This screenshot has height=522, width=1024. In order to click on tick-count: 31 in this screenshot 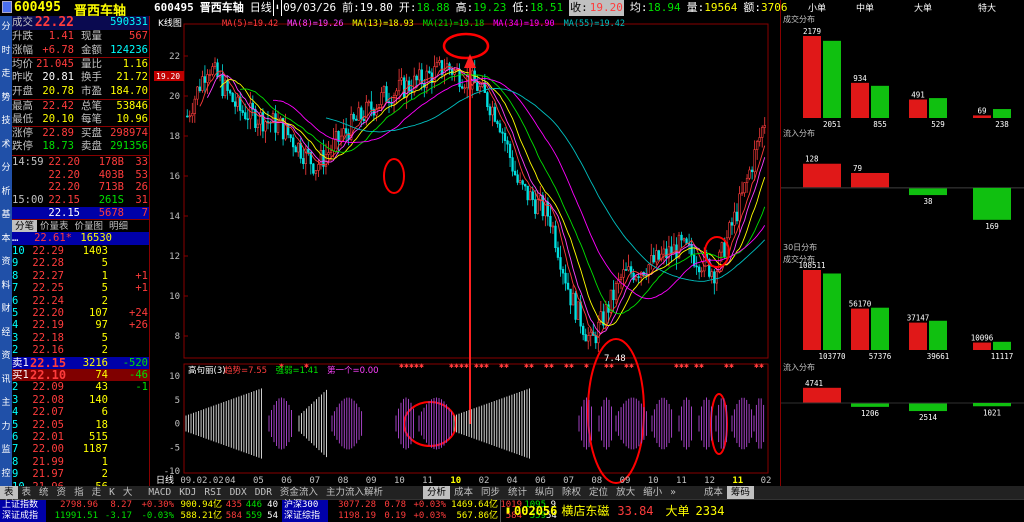, I will do `click(141, 200)`.